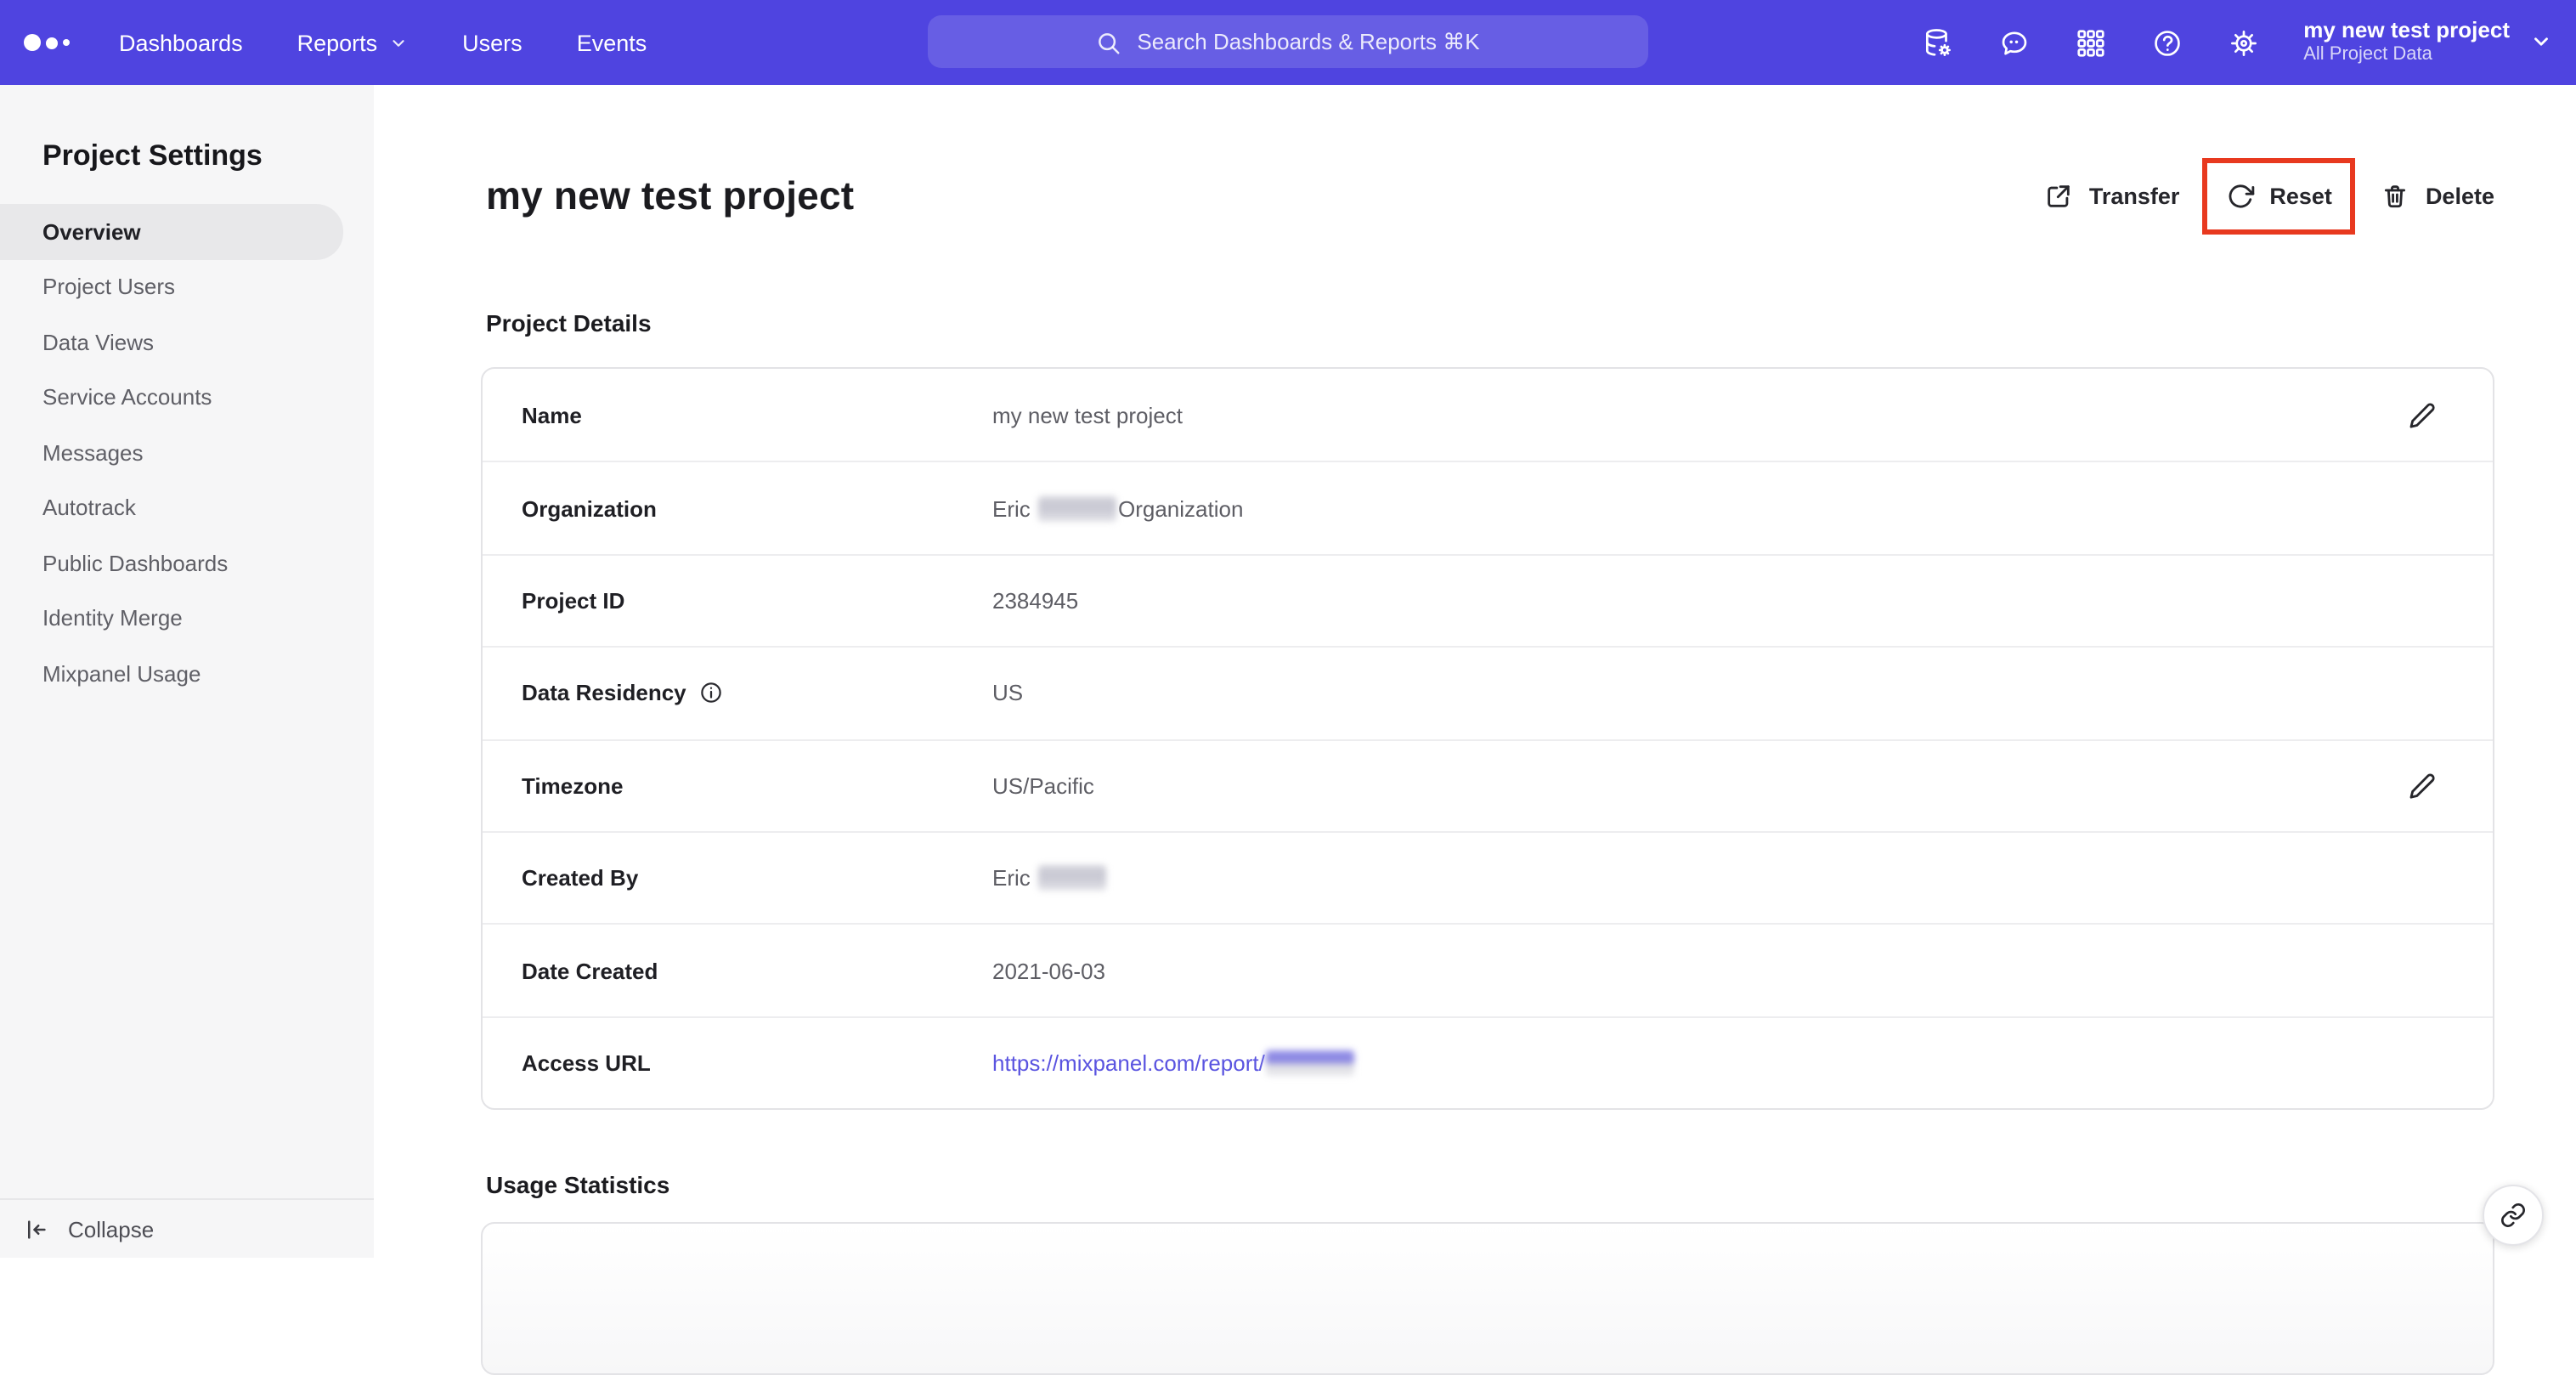 Image resolution: width=2576 pixels, height=1375 pixels. What do you see at coordinates (1308, 41) in the screenshot?
I see `search-placeholder: Search Dashboards & Reports ⌘K` at bounding box center [1308, 41].